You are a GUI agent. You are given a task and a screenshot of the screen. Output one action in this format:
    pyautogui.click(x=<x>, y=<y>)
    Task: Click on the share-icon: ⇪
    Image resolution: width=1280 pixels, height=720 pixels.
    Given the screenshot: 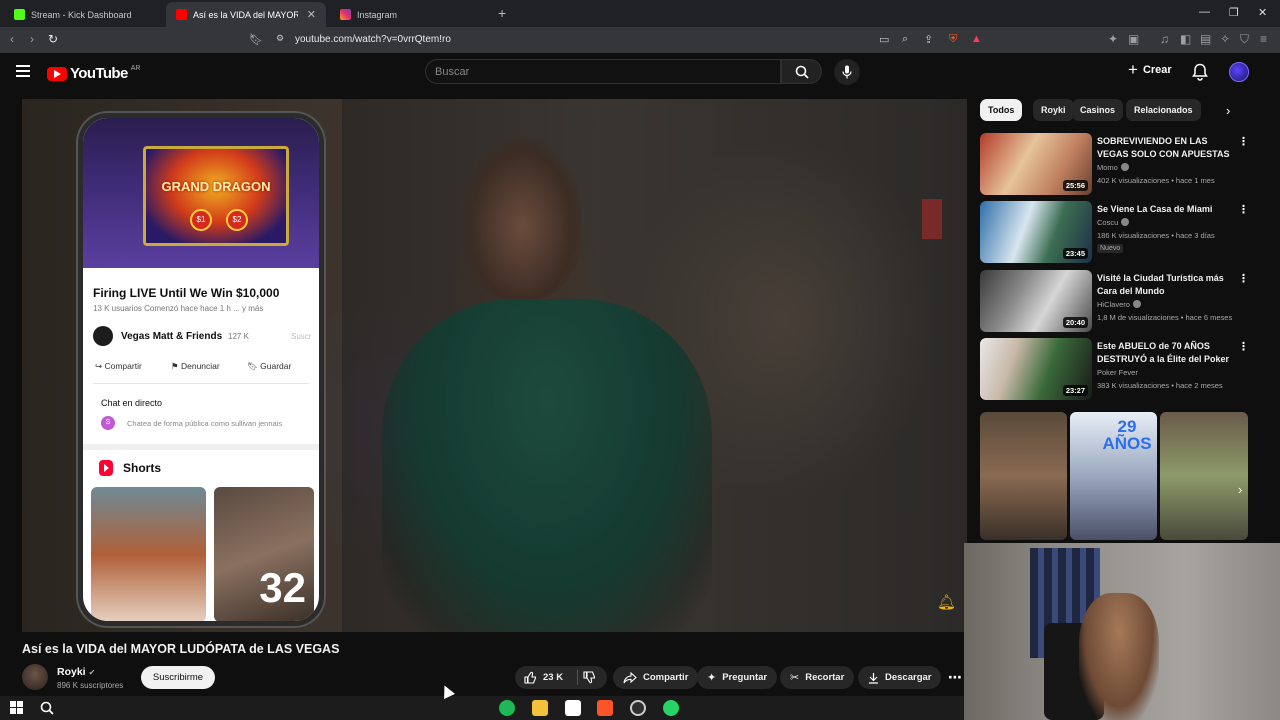 What is the action you would take?
    pyautogui.click(x=928, y=39)
    